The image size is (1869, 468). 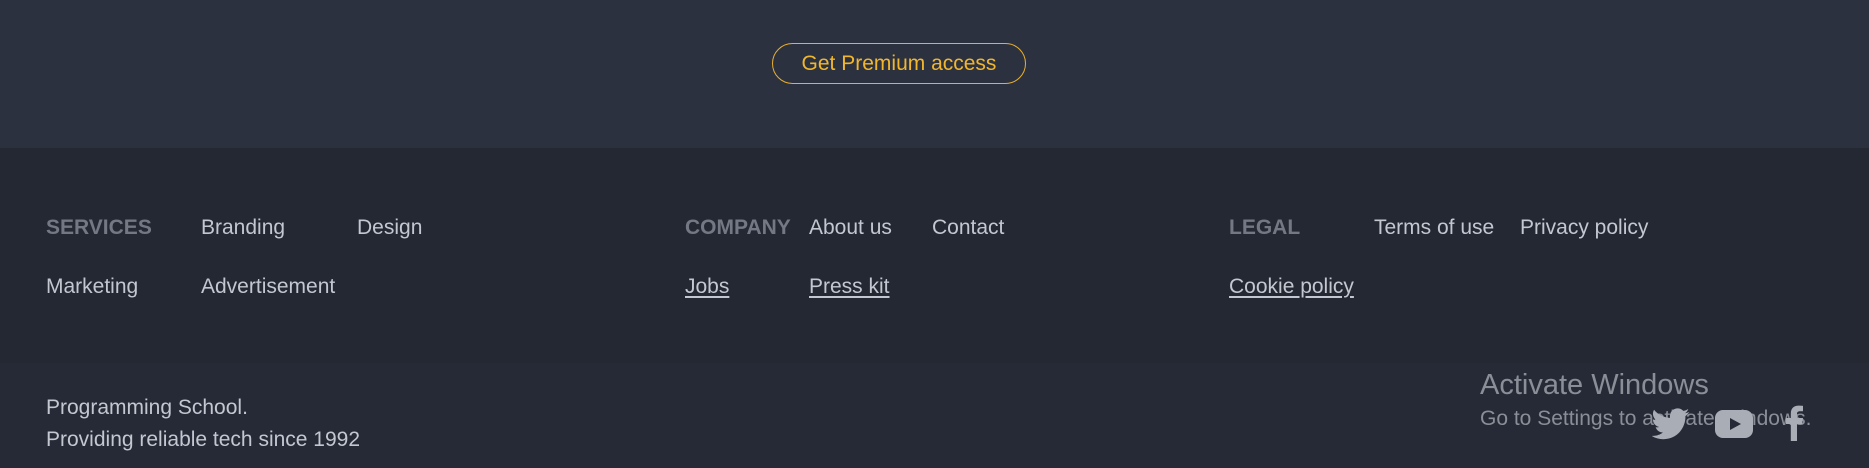 I want to click on footer-link-advertisement: Advertisement, so click(x=268, y=287).